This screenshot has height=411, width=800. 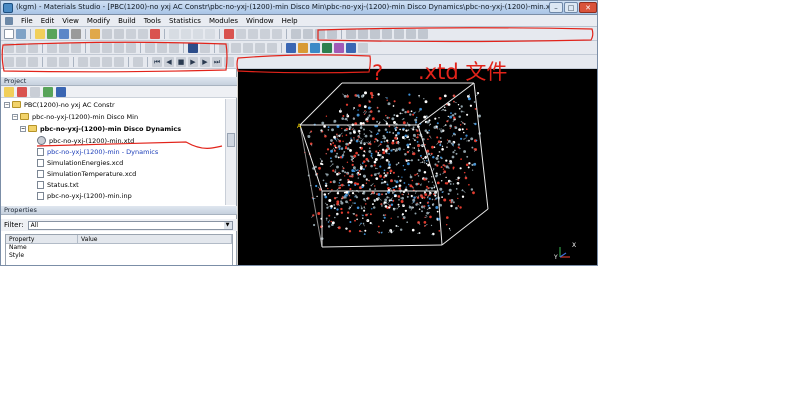 What do you see at coordinates (129, 145) in the screenshot?
I see `underline-xtd-file` at bounding box center [129, 145].